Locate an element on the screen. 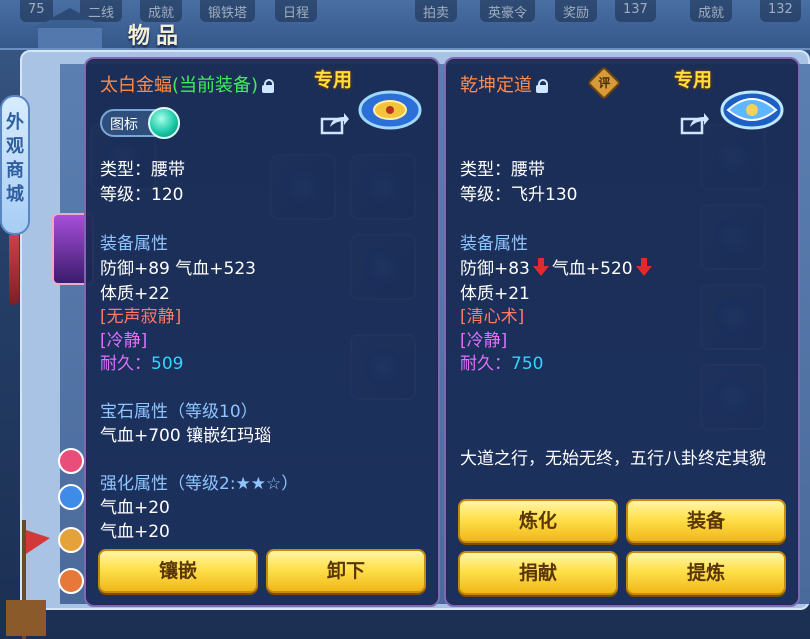 The height and width of the screenshot is (639, 810). item-name-row: 乾坤定道 is located at coordinates (504, 84).